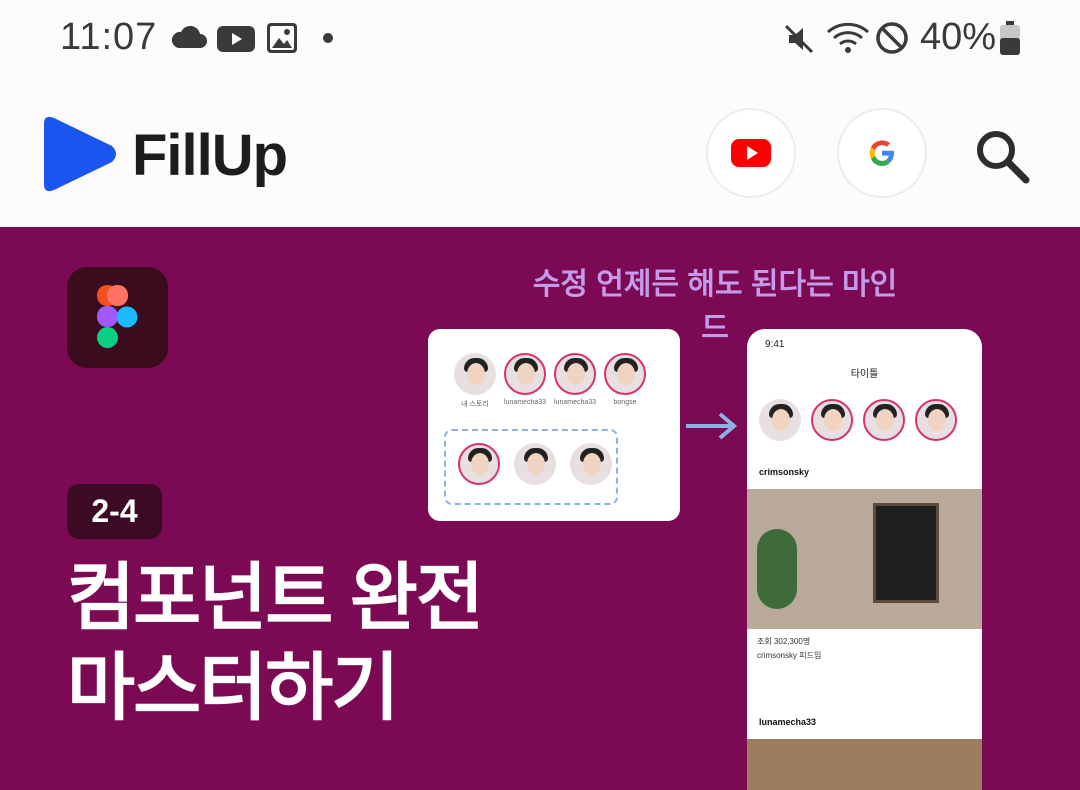 Image resolution: width=1080 pixels, height=790 pixels. Describe the element at coordinates (784, 472) in the screenshot. I see `post-username: crimsonsky` at that location.